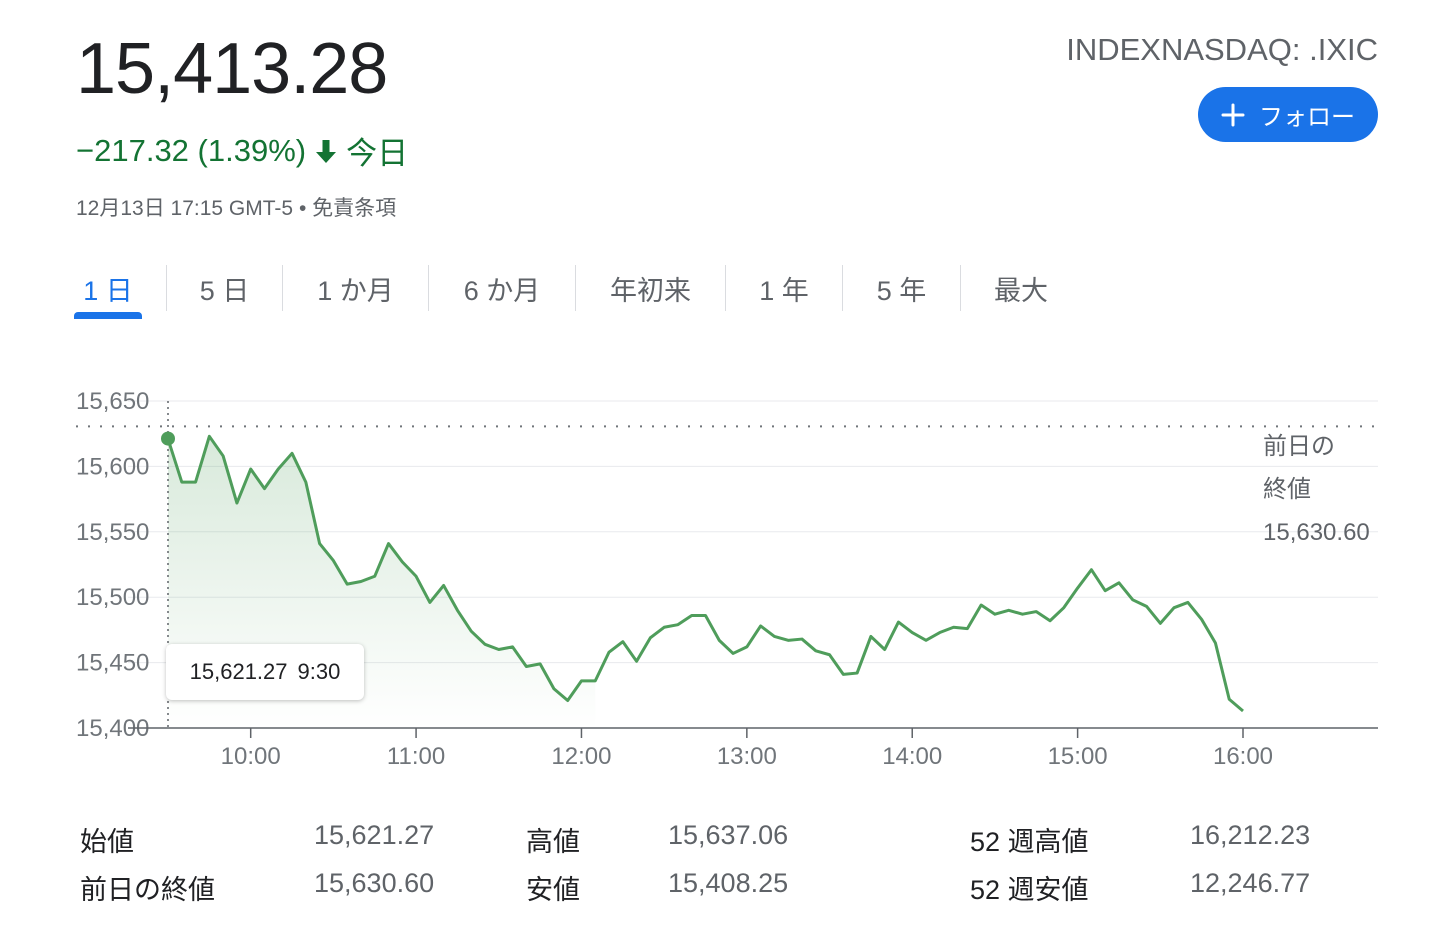 This screenshot has width=1442, height=928. What do you see at coordinates (112, 663) in the screenshot?
I see `y-tick-label: 15,450` at bounding box center [112, 663].